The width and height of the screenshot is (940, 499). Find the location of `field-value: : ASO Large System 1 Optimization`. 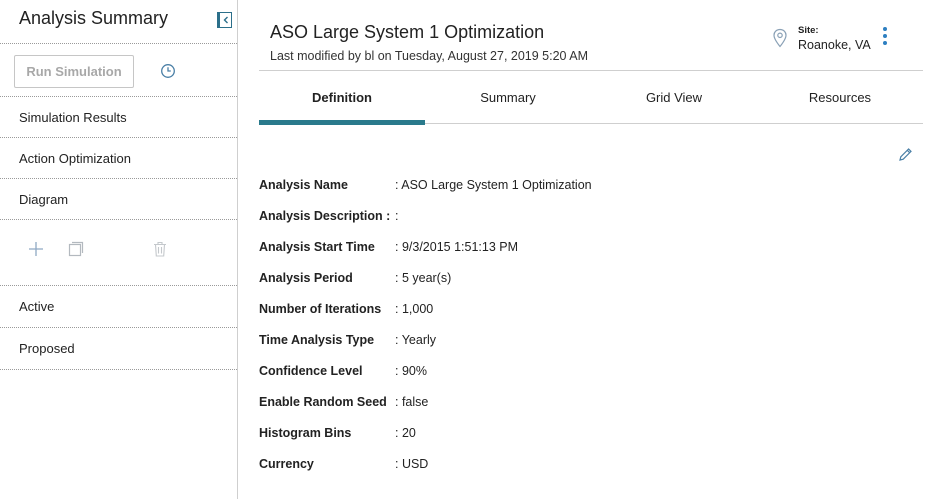

field-value: : ASO Large System 1 Optimization is located at coordinates (493, 184).